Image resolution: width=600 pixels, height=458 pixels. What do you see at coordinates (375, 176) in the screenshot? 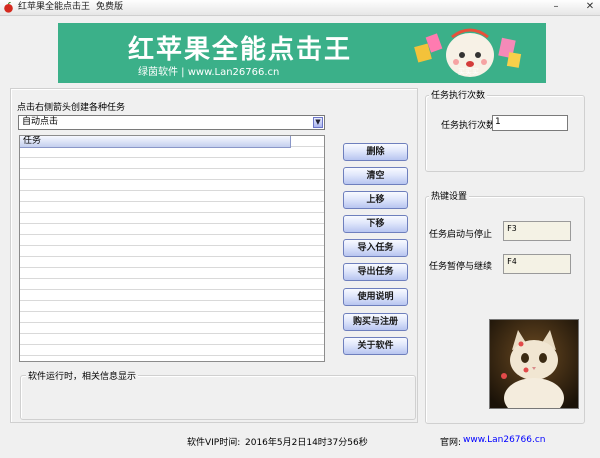
I see `clear-button: 清空` at bounding box center [375, 176].